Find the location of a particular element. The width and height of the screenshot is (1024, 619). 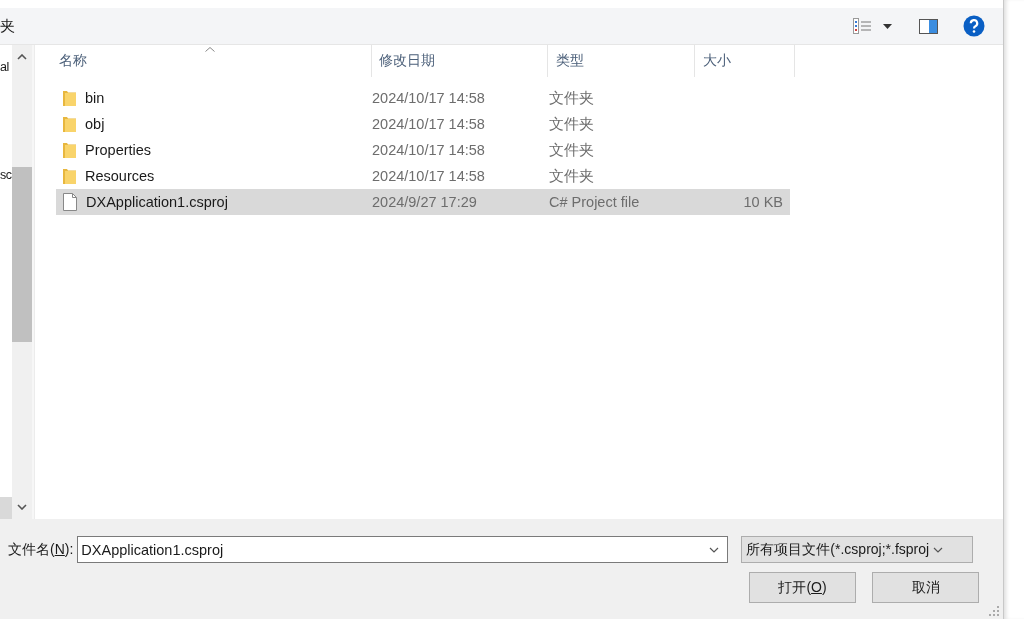

file-size: 10 KB is located at coordinates (762, 202).